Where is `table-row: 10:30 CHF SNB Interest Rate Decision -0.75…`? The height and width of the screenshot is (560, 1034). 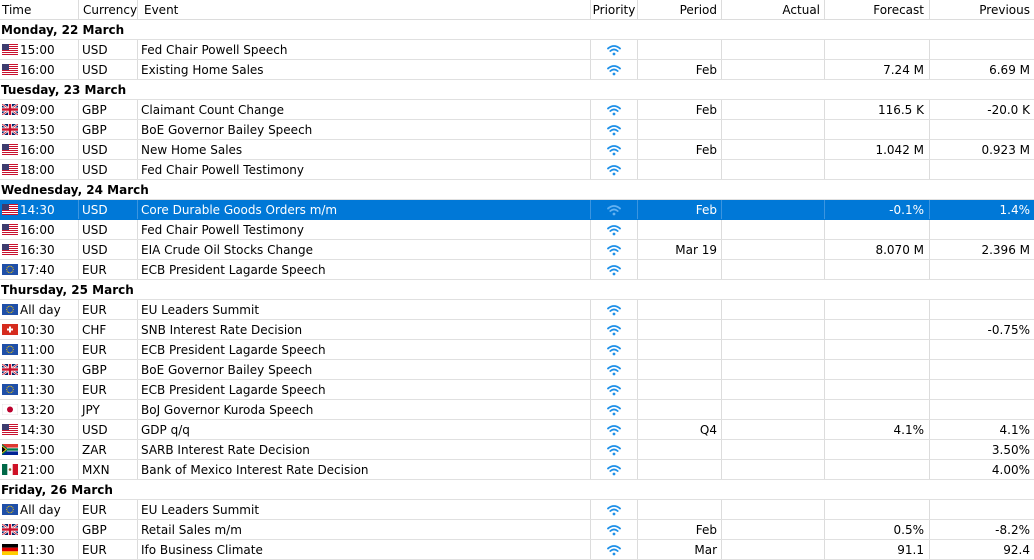 table-row: 10:30 CHF SNB Interest Rate Decision -0.75… is located at coordinates (517, 330).